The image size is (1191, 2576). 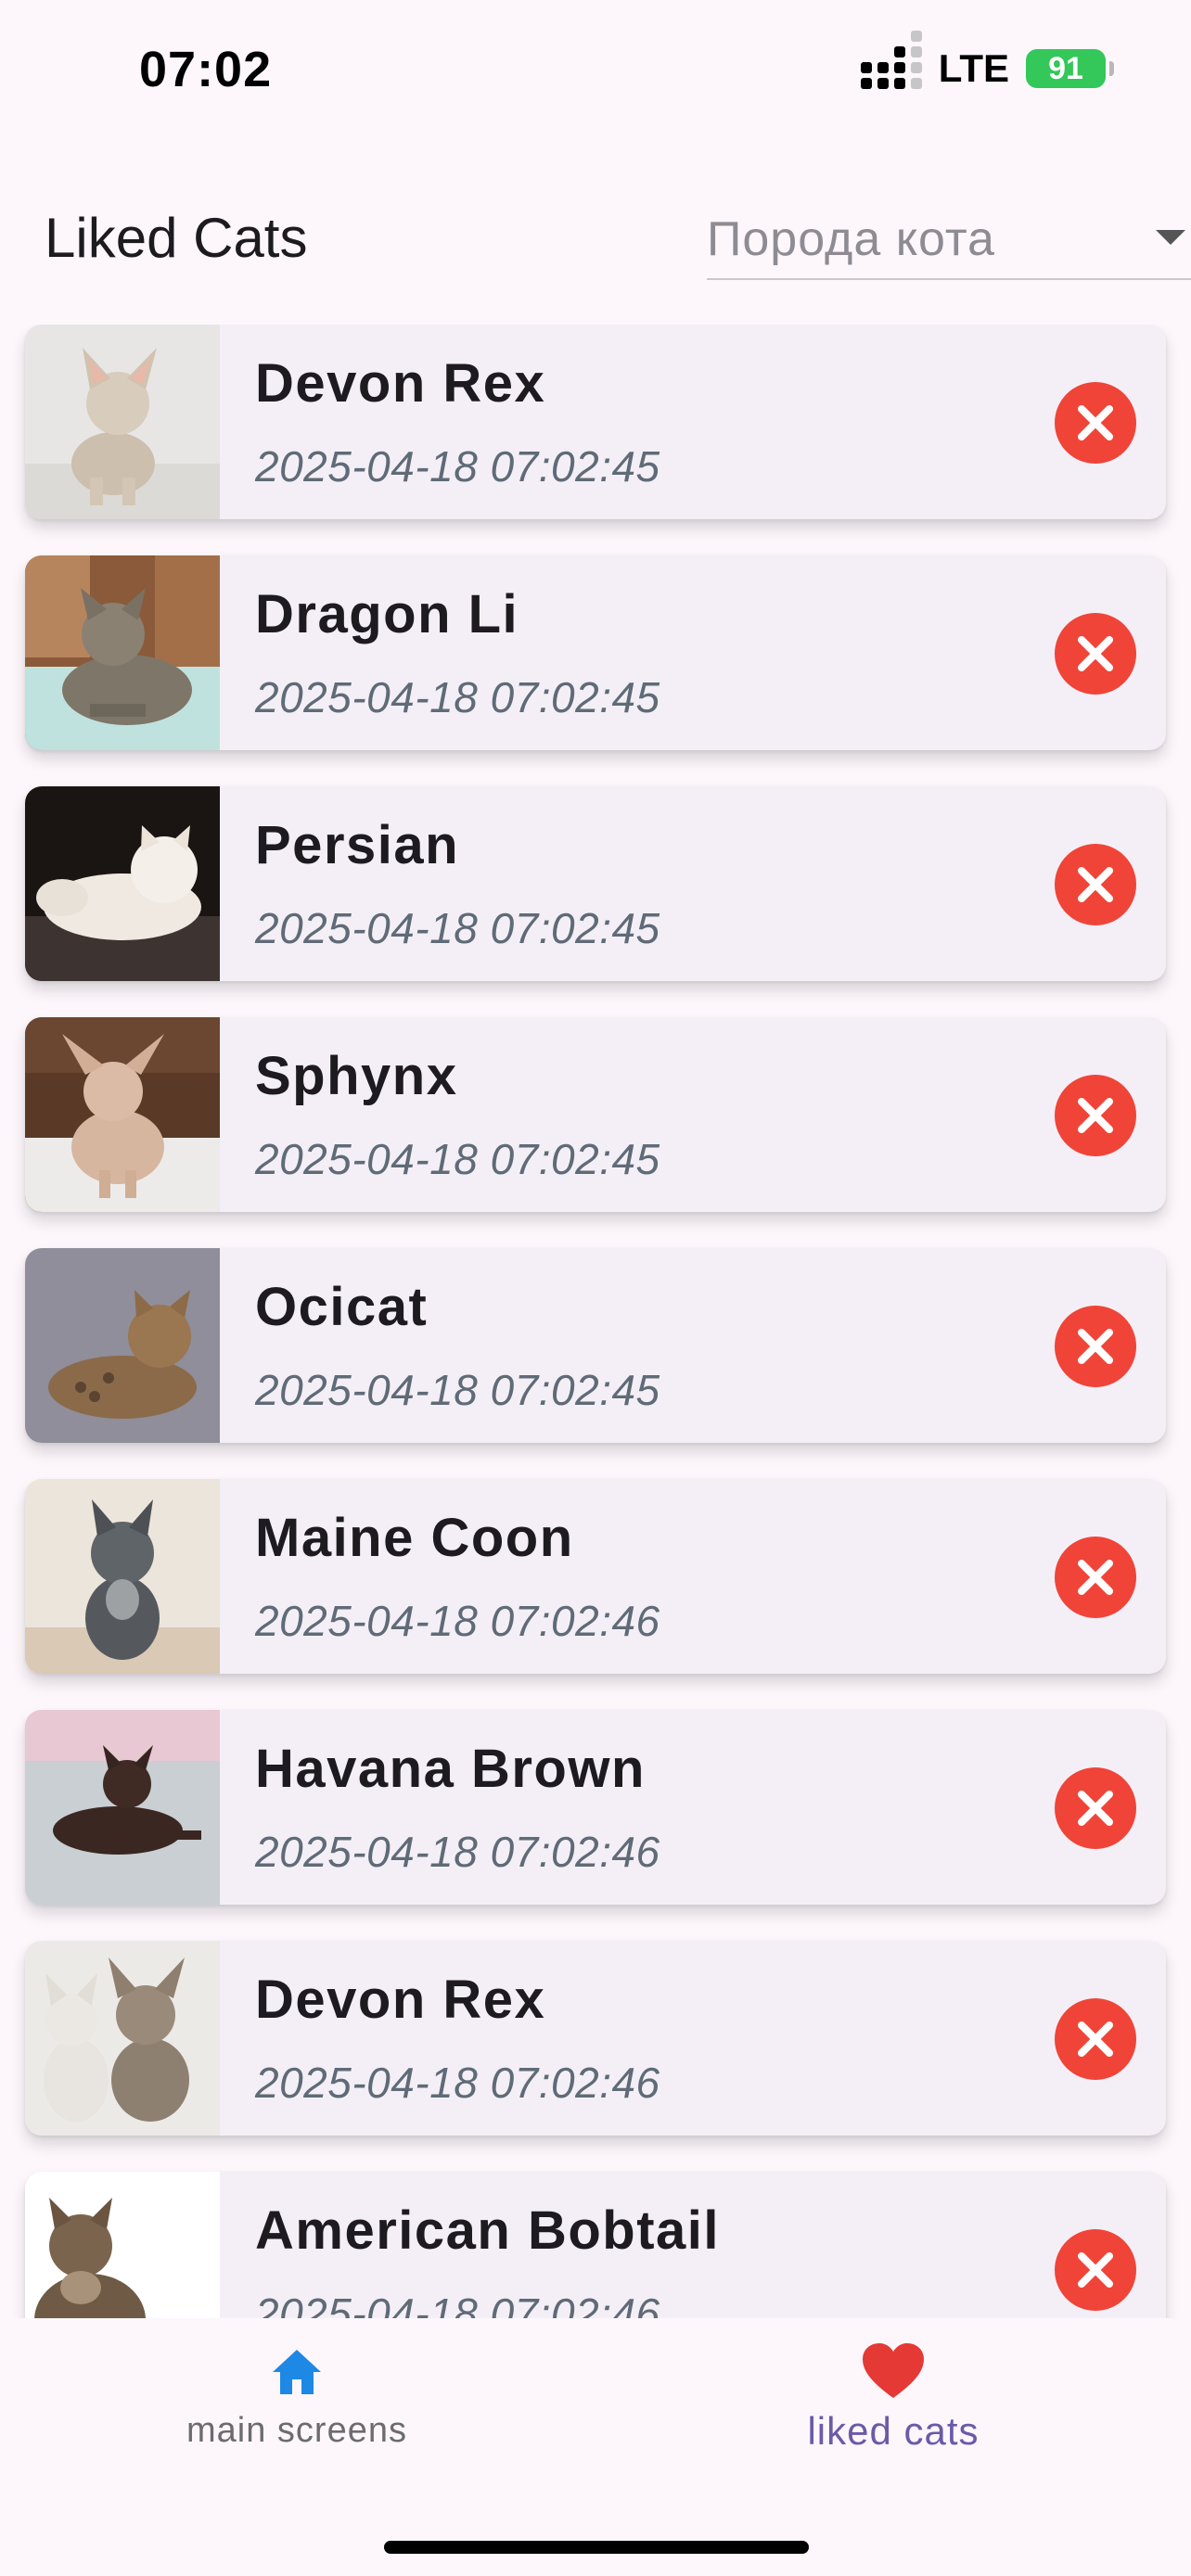 What do you see at coordinates (342, 1307) in the screenshot?
I see `breed-name: Ocicat` at bounding box center [342, 1307].